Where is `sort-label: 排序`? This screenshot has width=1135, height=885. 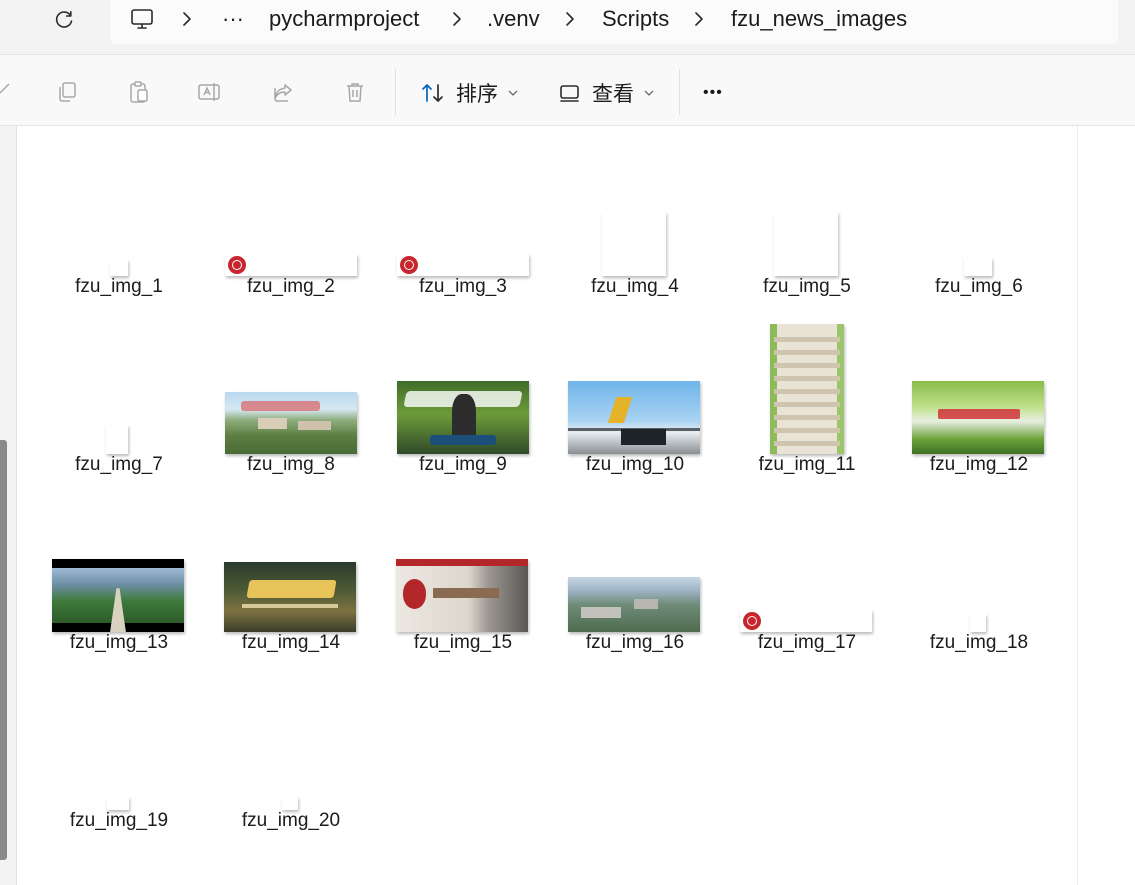 sort-label: 排序 is located at coordinates (477, 94).